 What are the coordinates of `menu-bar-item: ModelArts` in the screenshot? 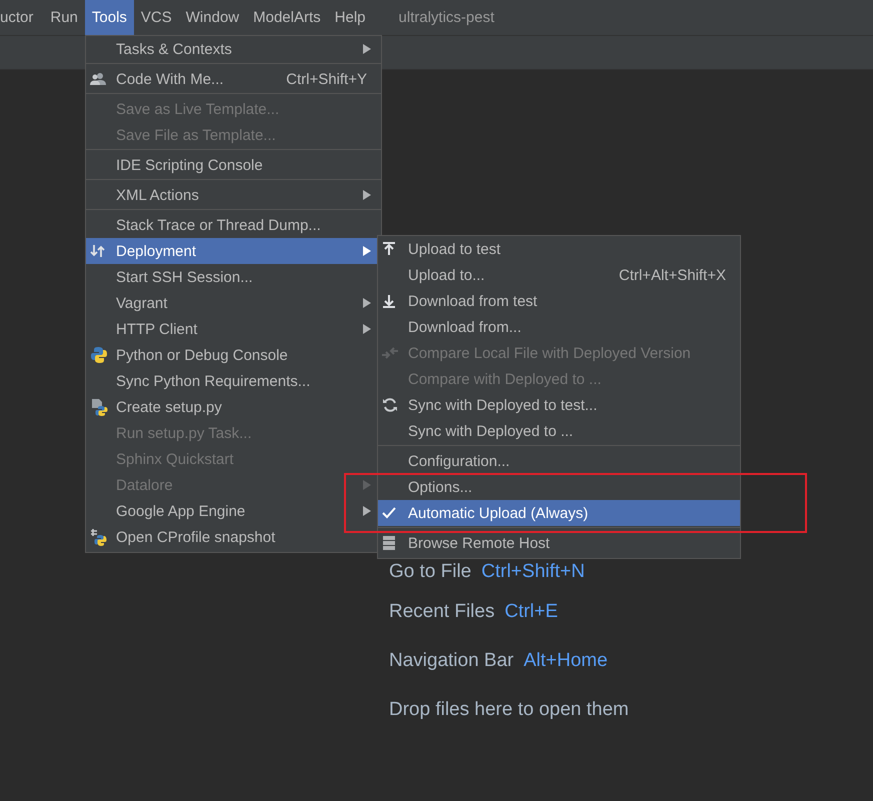 It's located at (287, 17).